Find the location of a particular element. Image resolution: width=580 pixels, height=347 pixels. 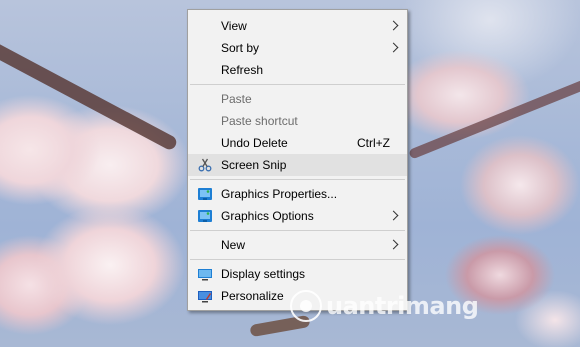

menu-item-label: Sort by is located at coordinates (240, 48).